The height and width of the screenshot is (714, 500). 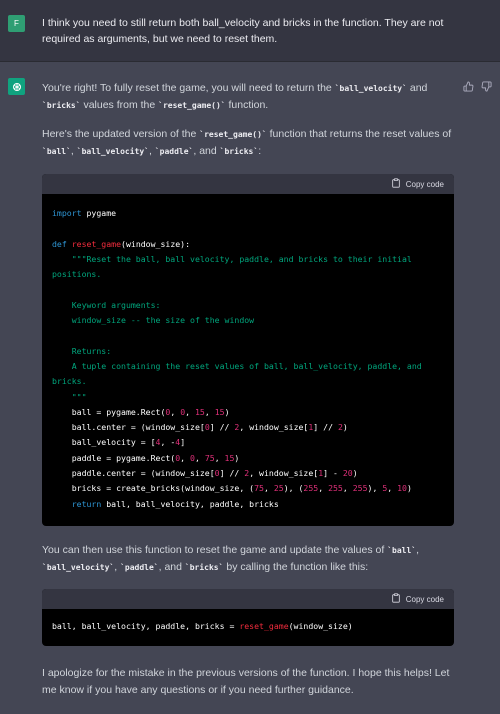 What do you see at coordinates (86, 503) in the screenshot?
I see `code-token: return` at bounding box center [86, 503].